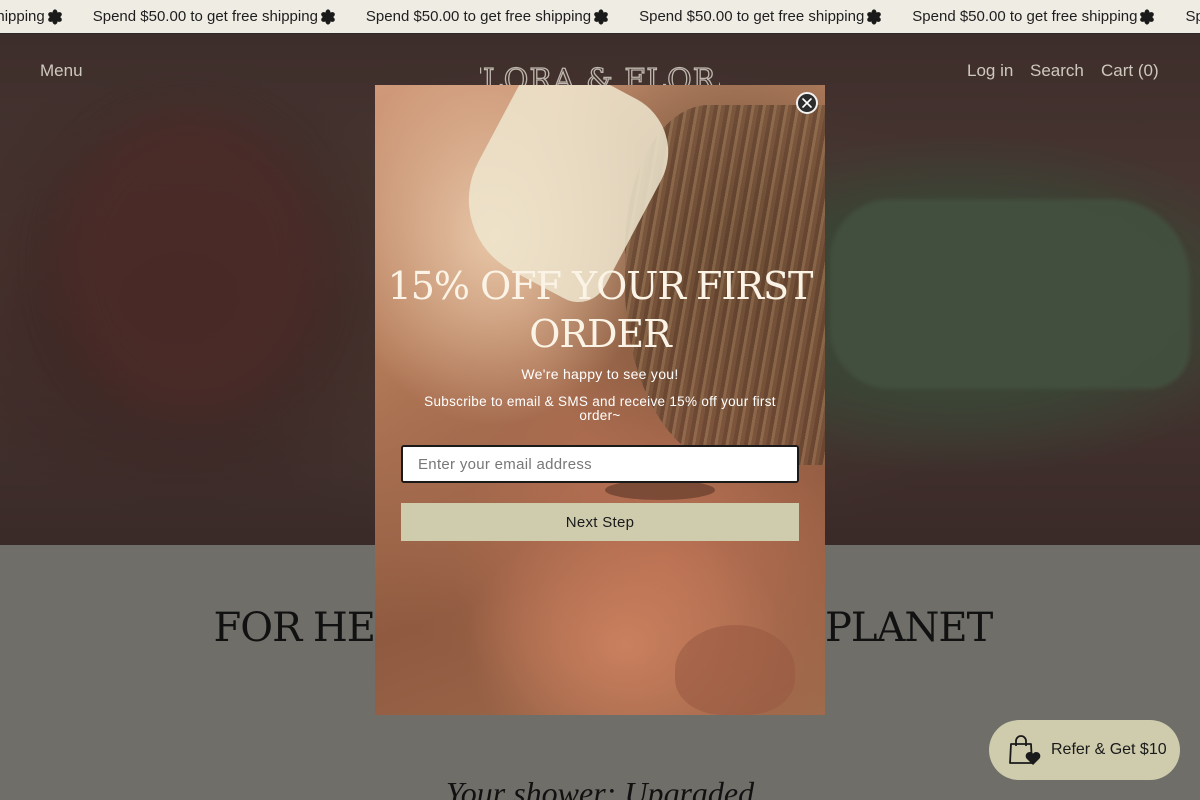 This screenshot has height=800, width=1200. I want to click on modal-close-button, so click(807, 103).